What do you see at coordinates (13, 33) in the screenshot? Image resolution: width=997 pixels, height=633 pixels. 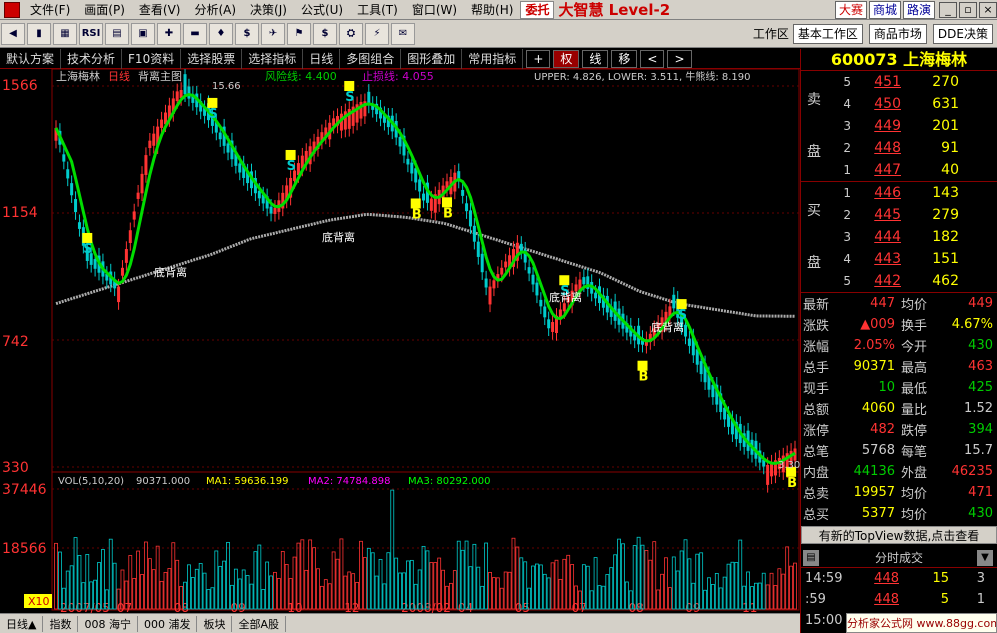 I see `back-icon: ◀` at bounding box center [13, 33].